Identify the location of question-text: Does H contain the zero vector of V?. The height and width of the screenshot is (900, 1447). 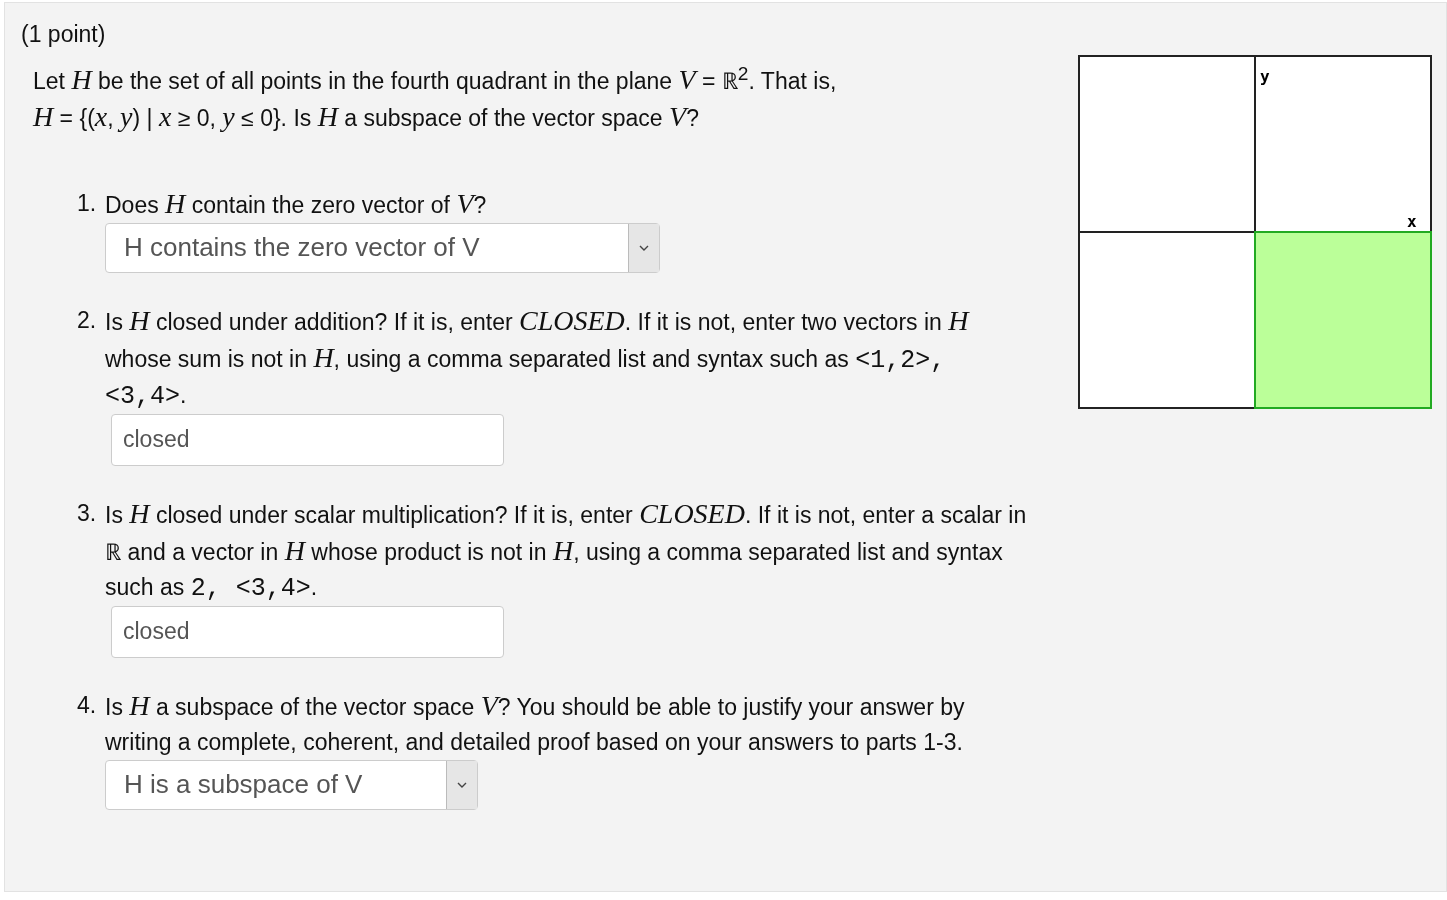
(296, 203).